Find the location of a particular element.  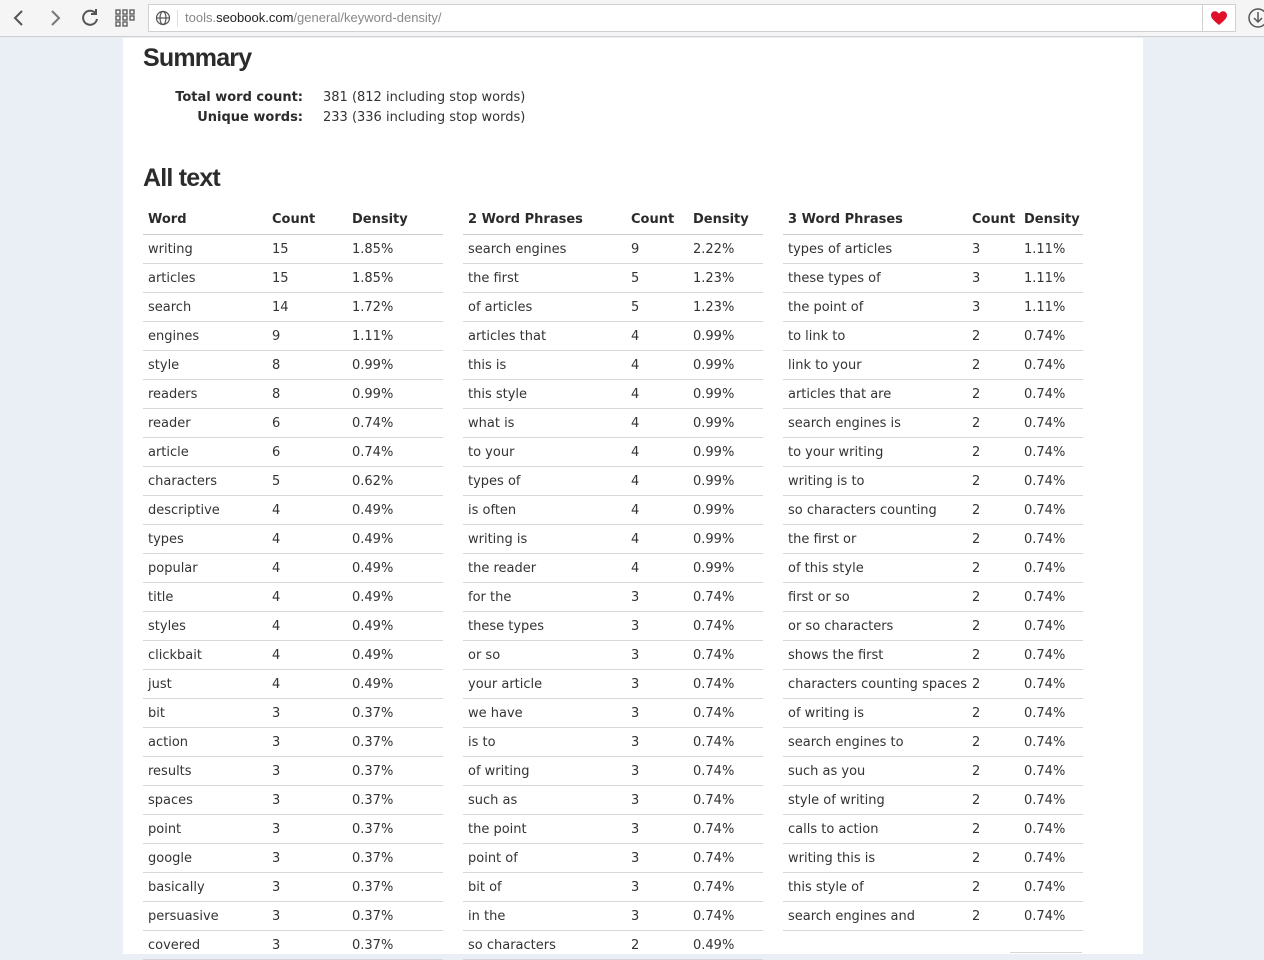

table-row: point 3 0.37% is located at coordinates (293, 829).